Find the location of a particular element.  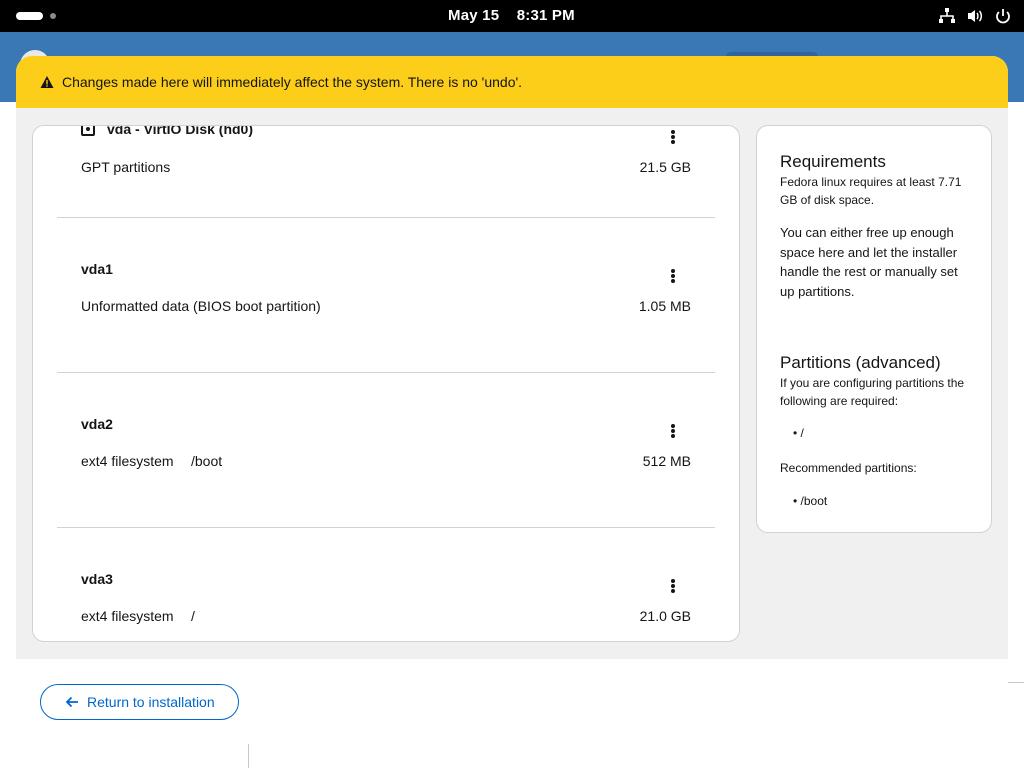

disk-header: vda - VirtIO Disk (hd0) is located at coordinates (167, 131).